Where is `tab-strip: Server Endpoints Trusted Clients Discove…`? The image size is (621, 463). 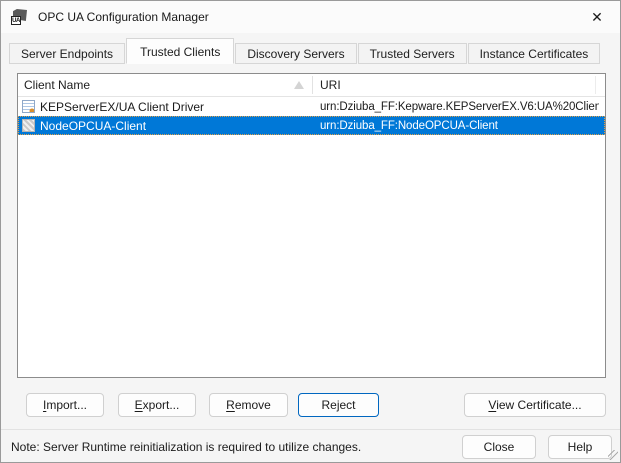
tab-strip: Server Endpoints Trusted Clients Discove… is located at coordinates (305, 51).